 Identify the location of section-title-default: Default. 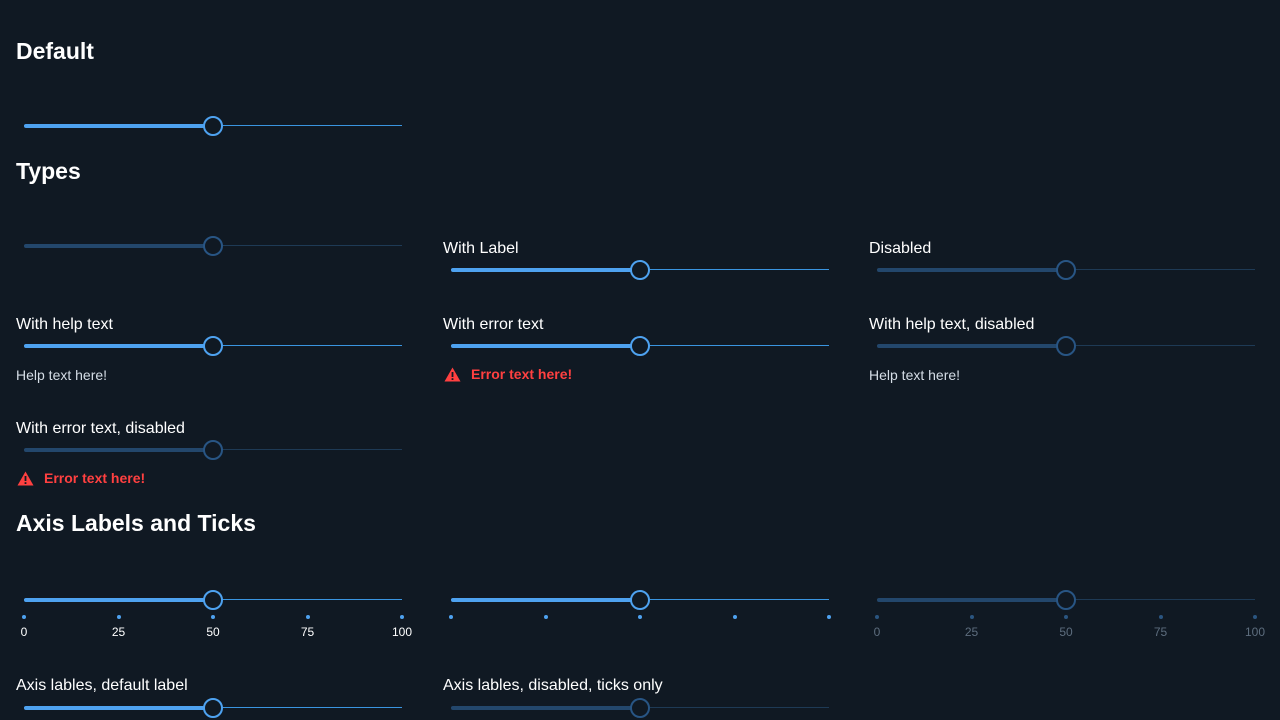
(55, 51).